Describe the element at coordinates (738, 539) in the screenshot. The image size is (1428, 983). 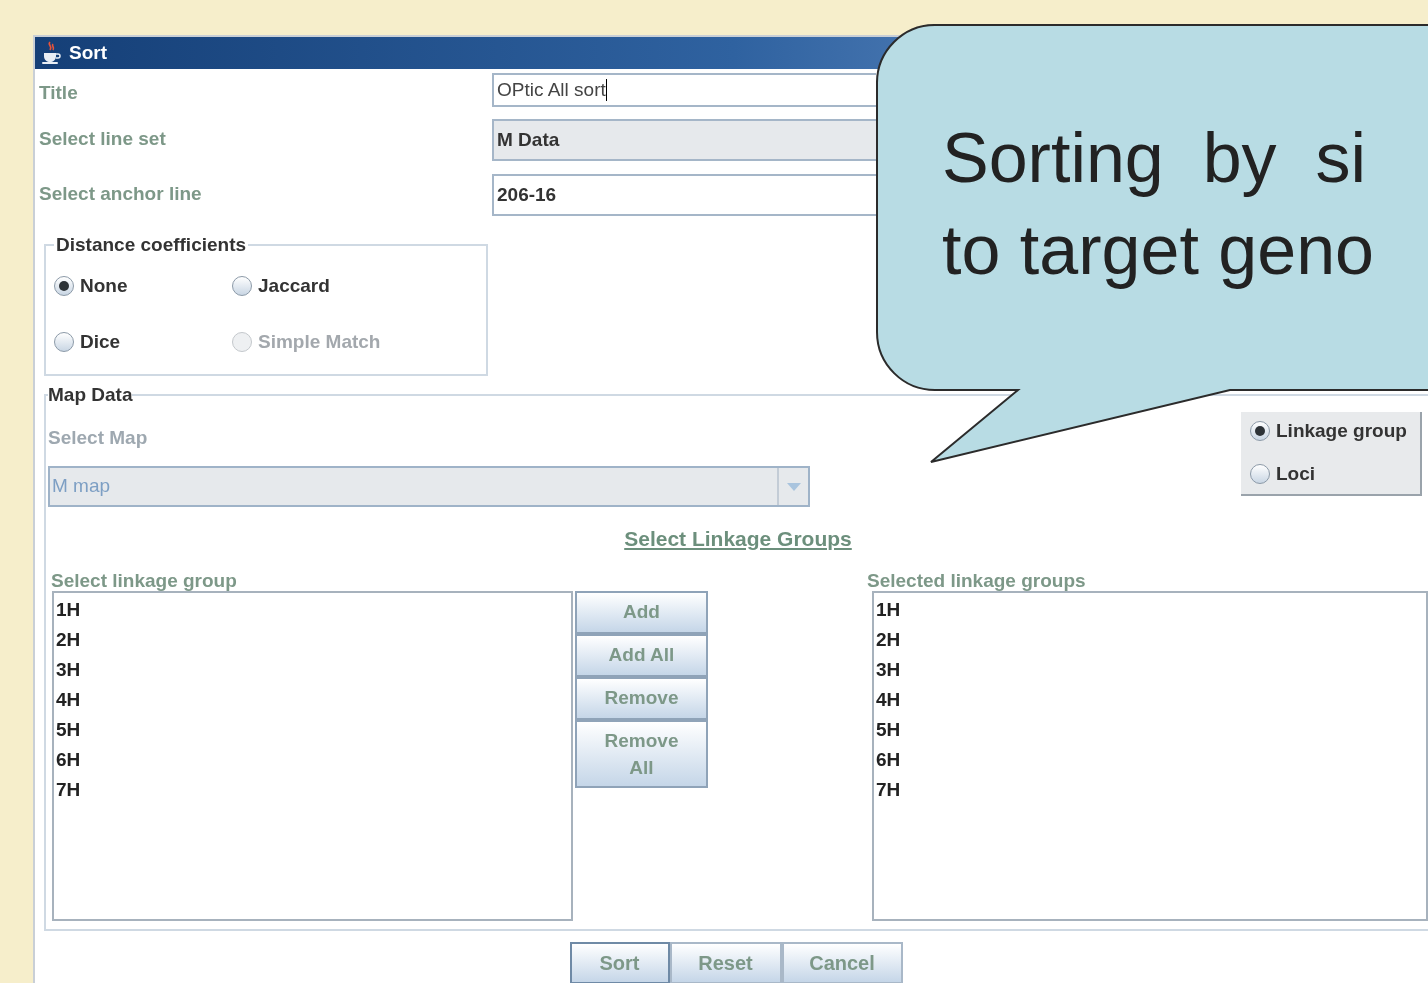
I see `section-heading: Select Linkage Groups` at that location.